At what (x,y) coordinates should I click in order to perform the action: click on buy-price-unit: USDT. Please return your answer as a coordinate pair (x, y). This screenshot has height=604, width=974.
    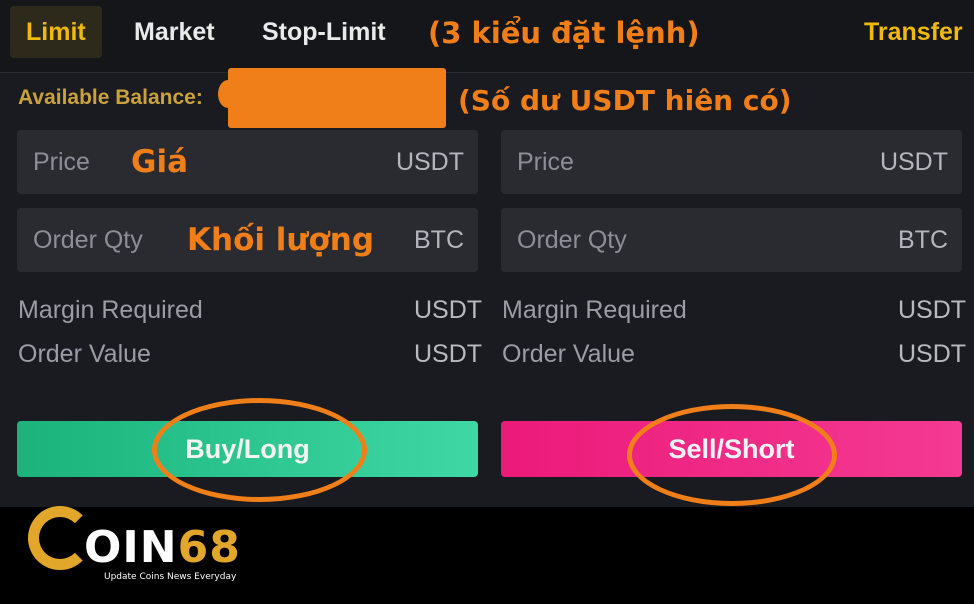
    Looking at the image, I should click on (429, 162).